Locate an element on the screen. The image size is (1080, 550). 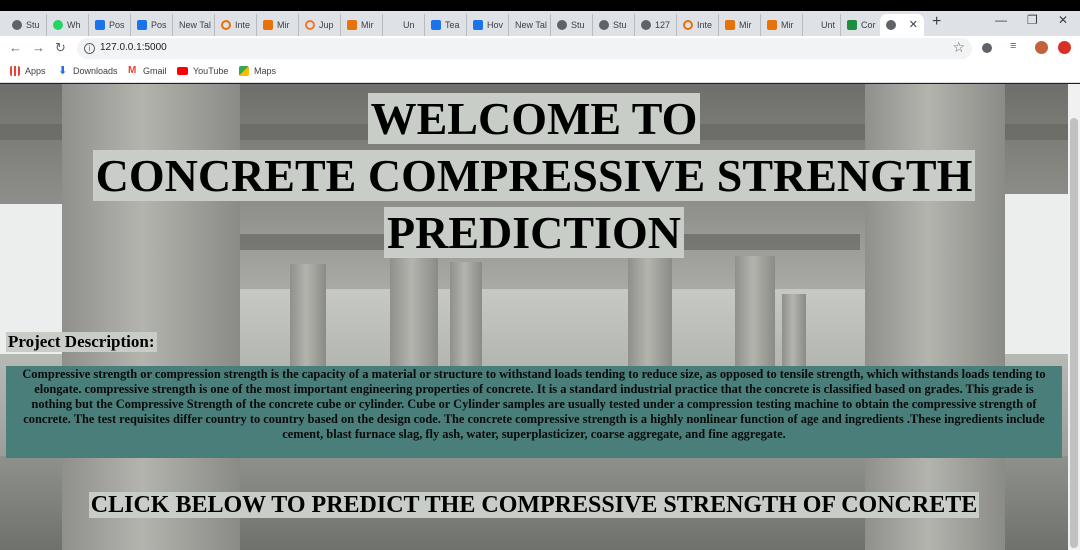
sheet-icon is located at coordinates (852, 25).